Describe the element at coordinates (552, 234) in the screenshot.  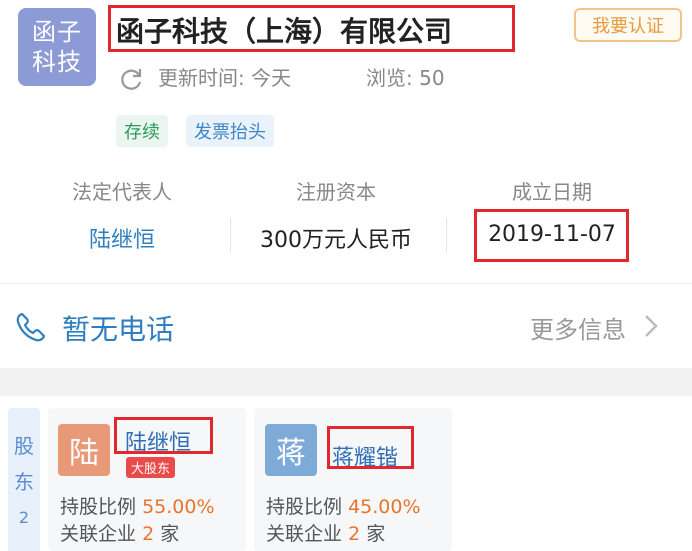
I see `founded-value: 2019-11-07` at that location.